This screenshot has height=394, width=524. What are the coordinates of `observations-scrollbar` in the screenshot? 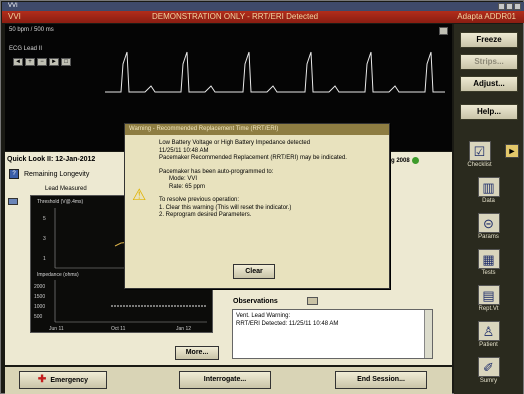 It's located at (428, 334).